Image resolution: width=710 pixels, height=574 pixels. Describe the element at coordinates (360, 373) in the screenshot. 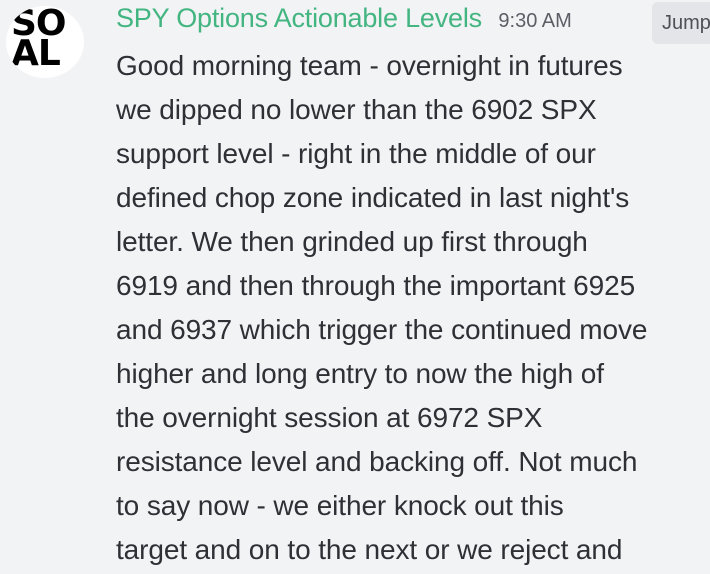

I see `message-line: higher and long entry to now the high of` at that location.